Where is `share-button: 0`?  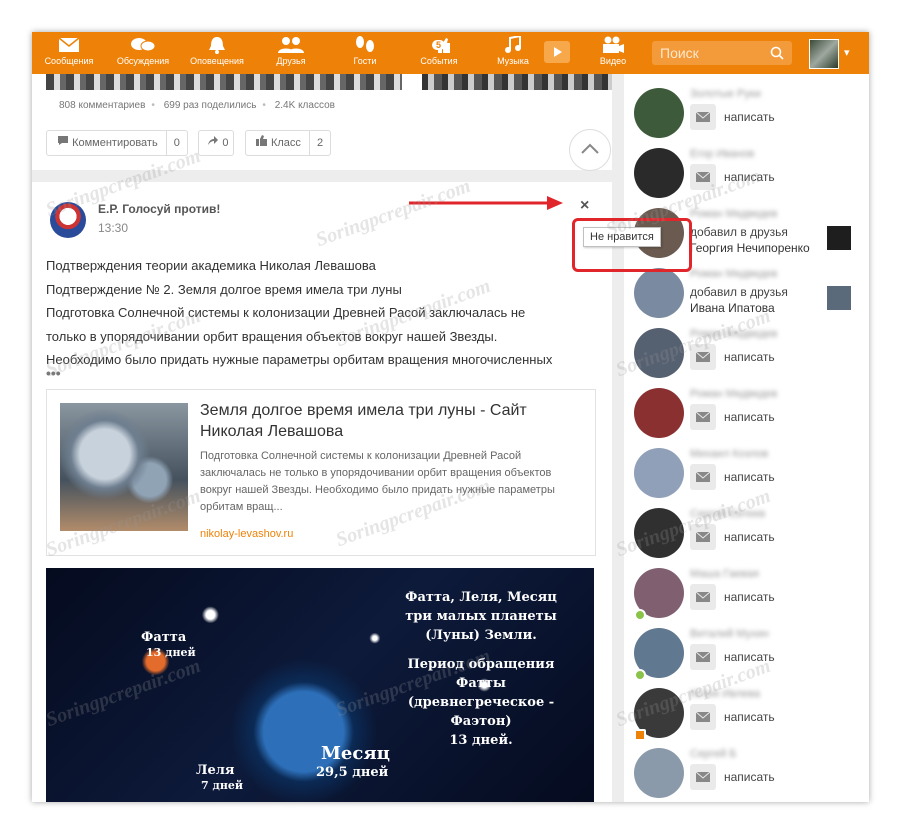
share-button: 0 is located at coordinates (216, 143).